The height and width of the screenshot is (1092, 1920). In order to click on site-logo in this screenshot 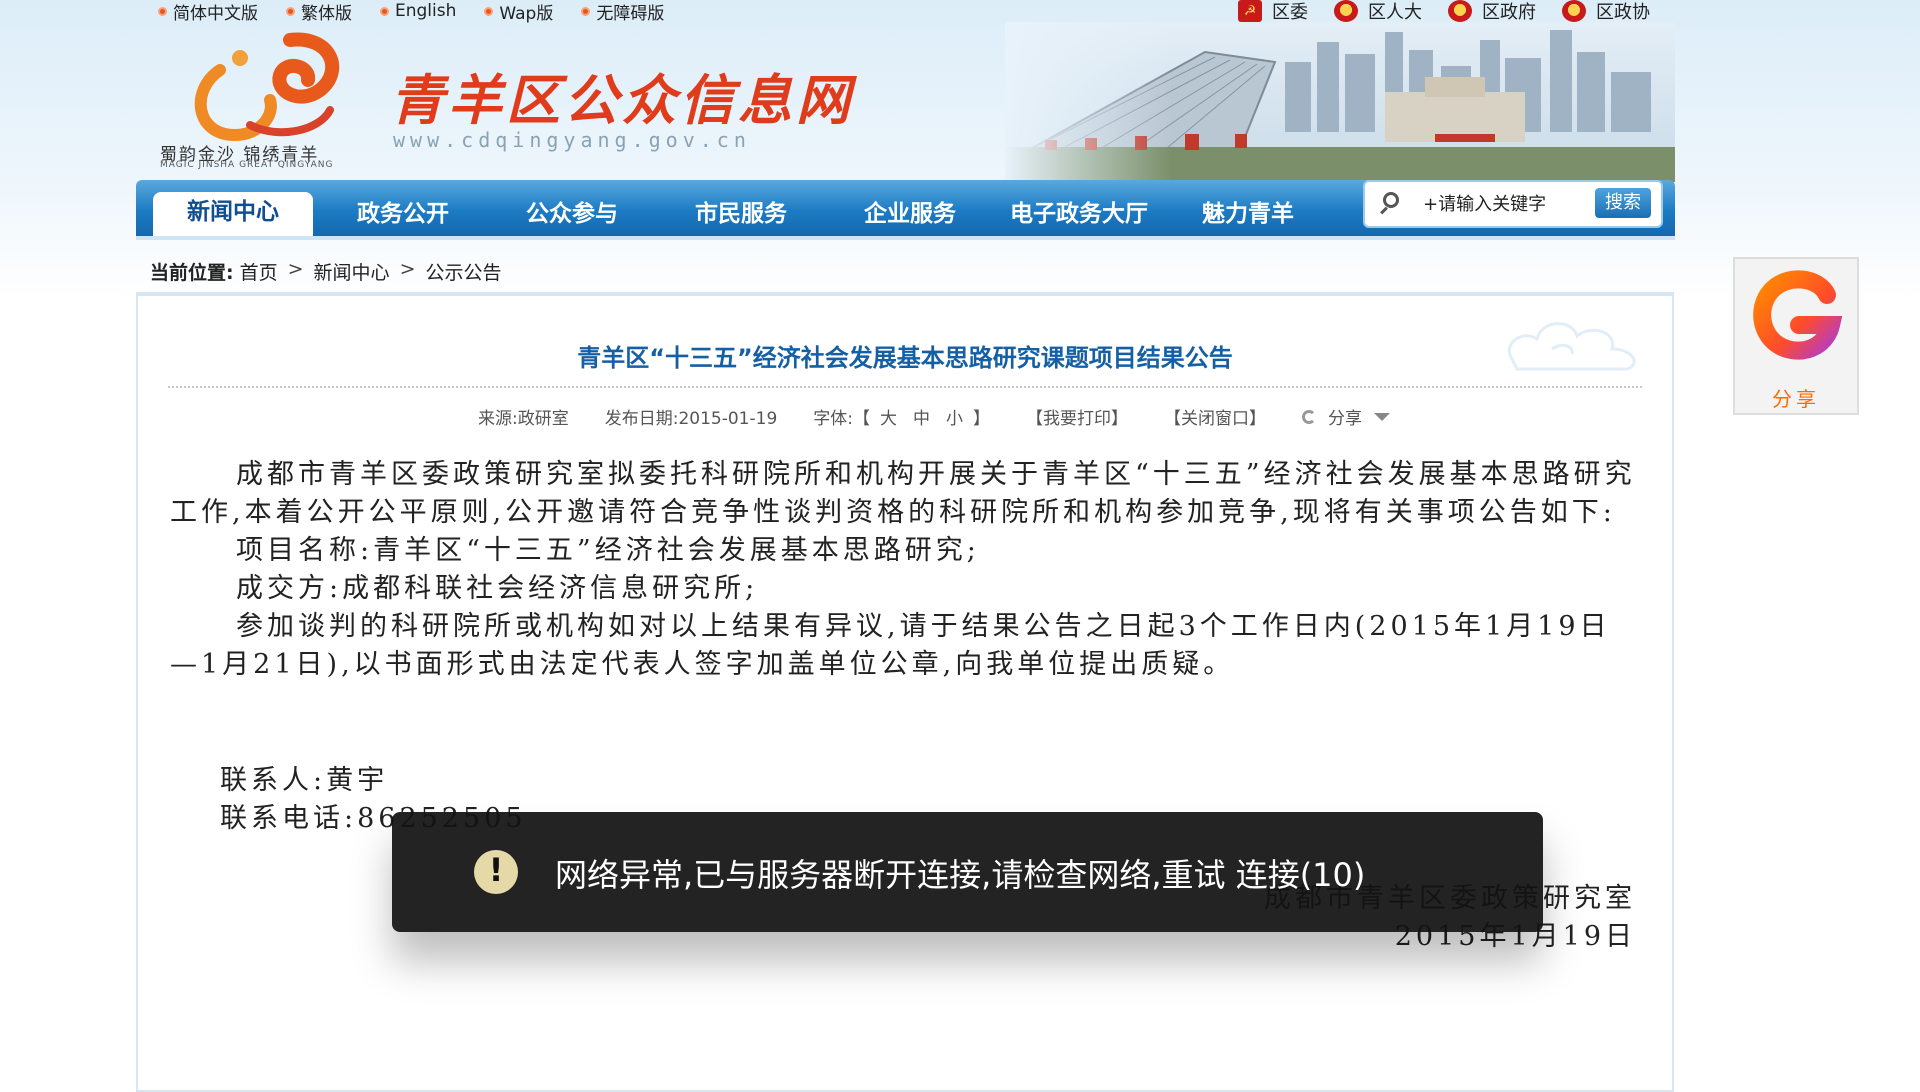, I will do `click(265, 89)`.